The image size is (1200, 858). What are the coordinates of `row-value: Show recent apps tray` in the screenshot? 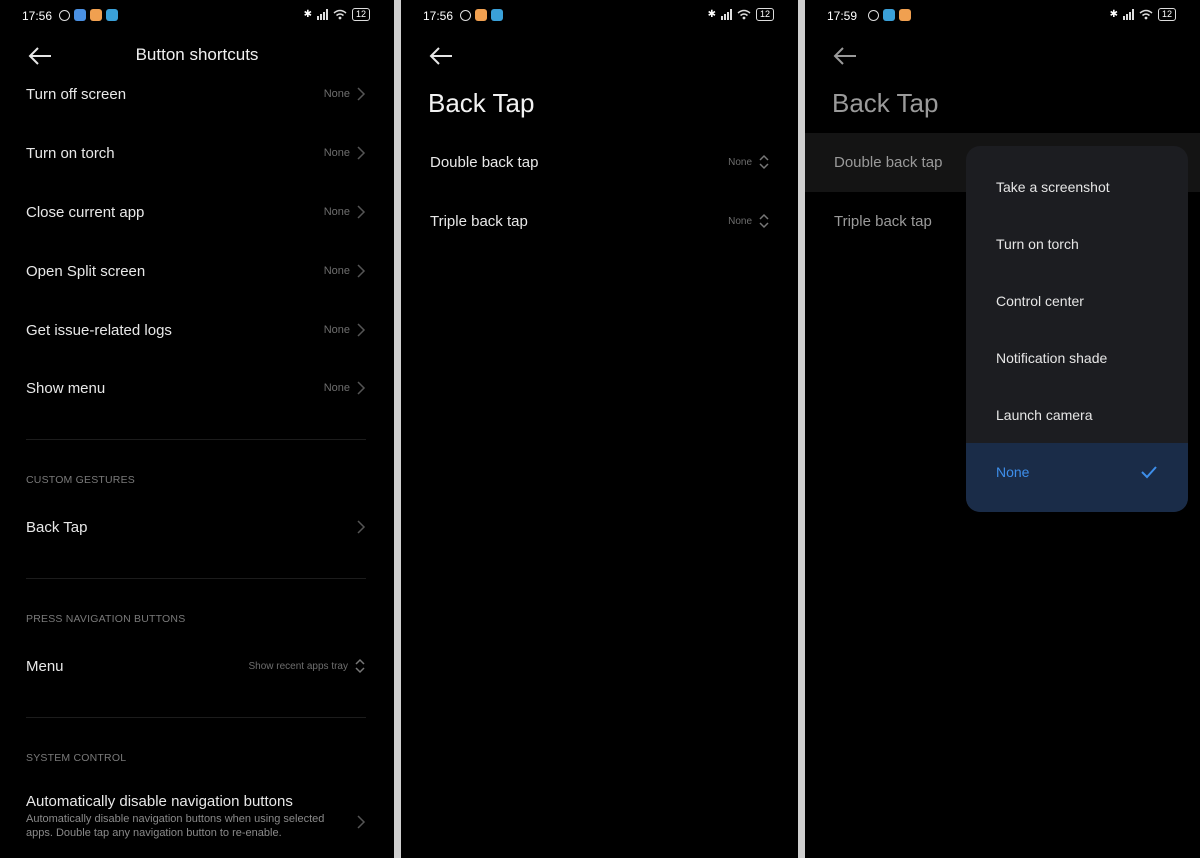 It's located at (298, 666).